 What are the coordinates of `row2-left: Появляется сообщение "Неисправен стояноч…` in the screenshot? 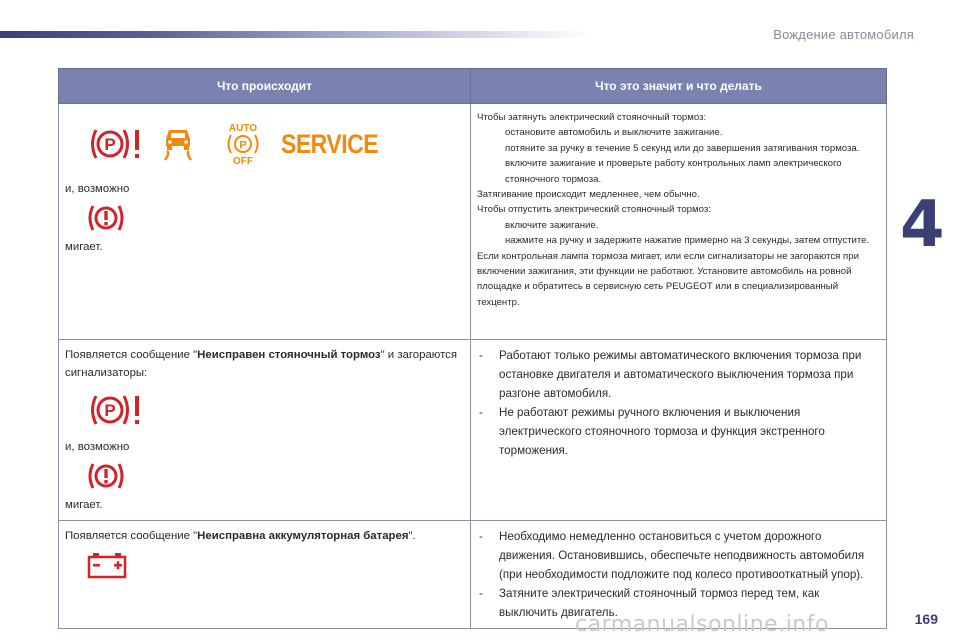 It's located at (264, 430).